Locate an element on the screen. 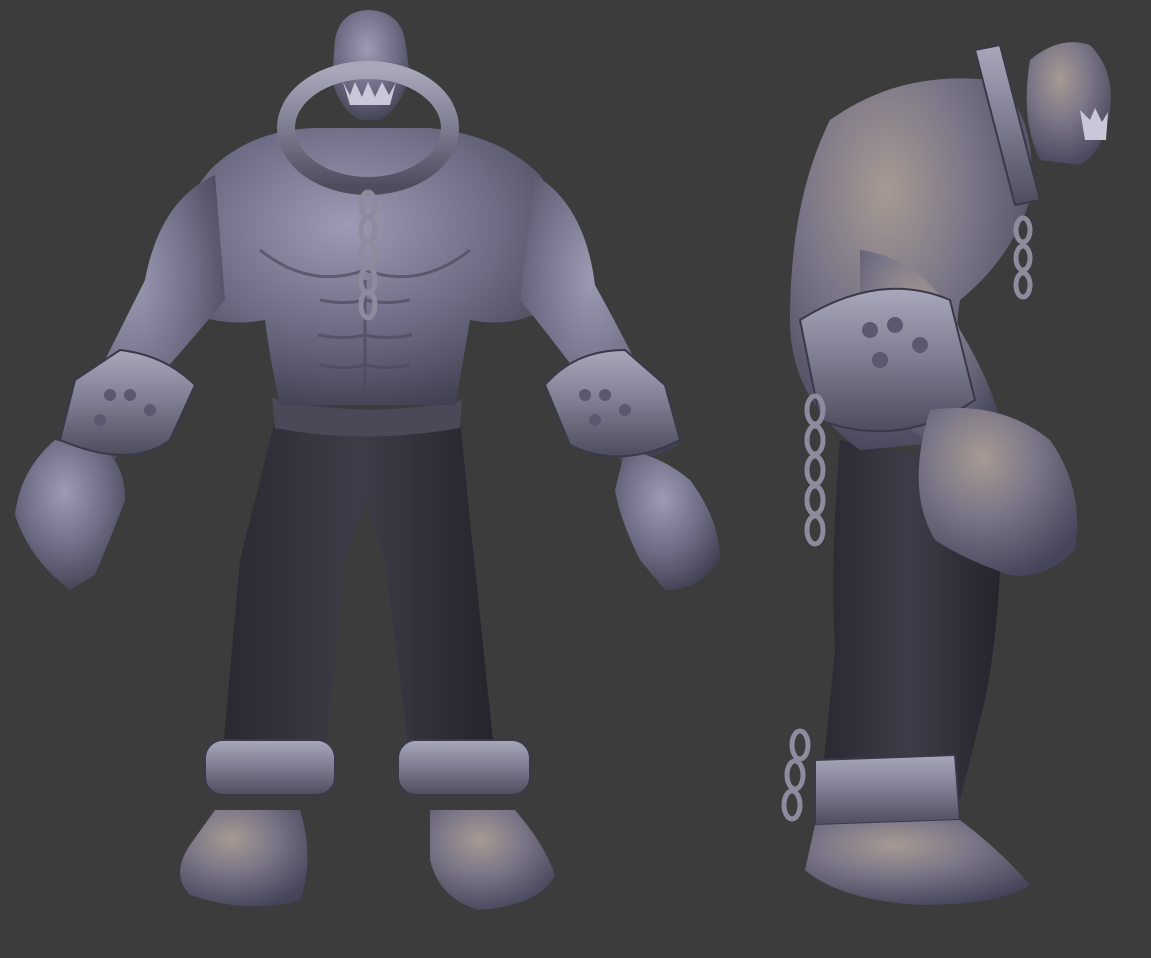 The width and height of the screenshot is (1151, 958). front-left-hand is located at coordinates (70, 515).